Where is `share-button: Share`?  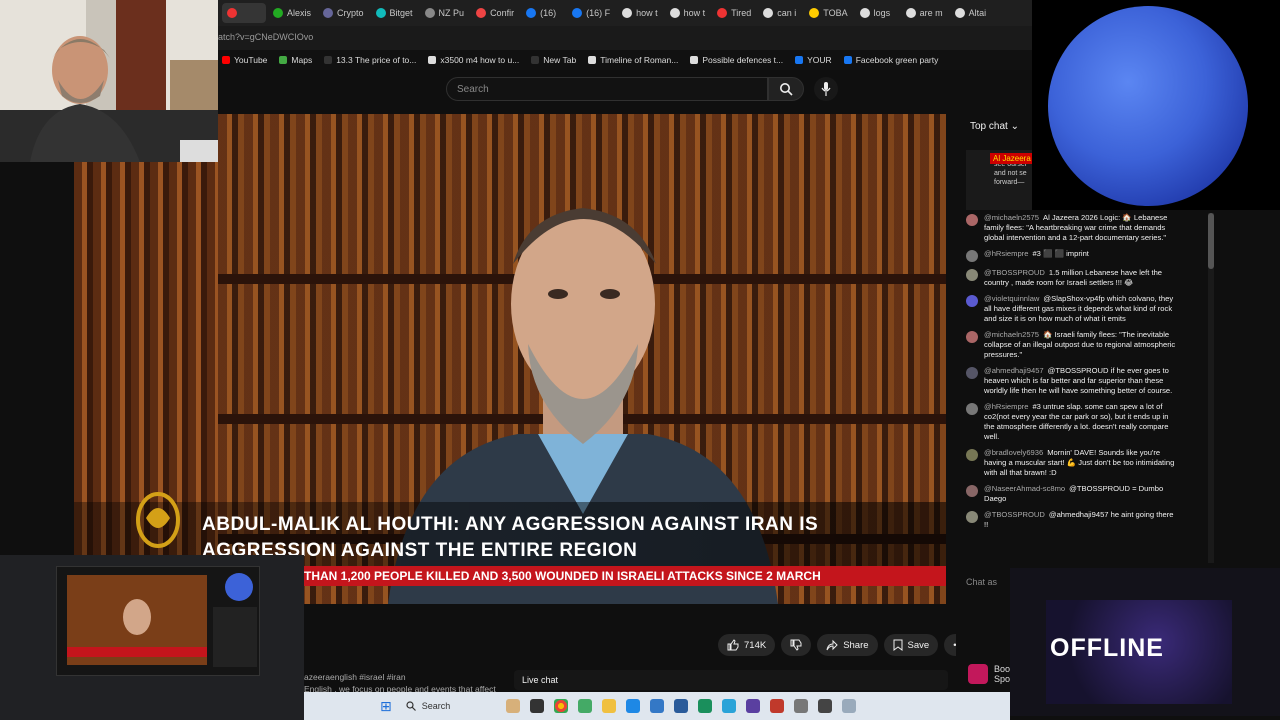 share-button: Share is located at coordinates (847, 645).